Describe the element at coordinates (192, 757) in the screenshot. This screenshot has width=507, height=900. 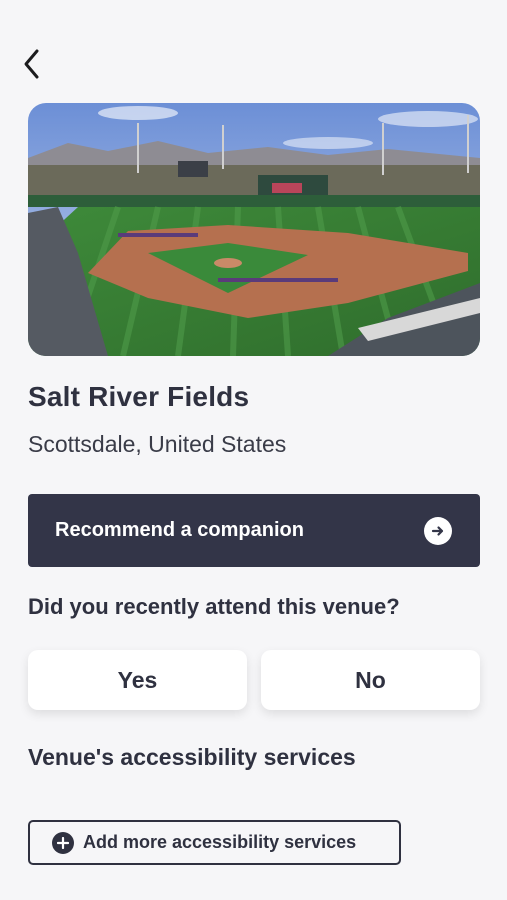
I see `accessibility-section-title: Venue's accessibility services` at that location.